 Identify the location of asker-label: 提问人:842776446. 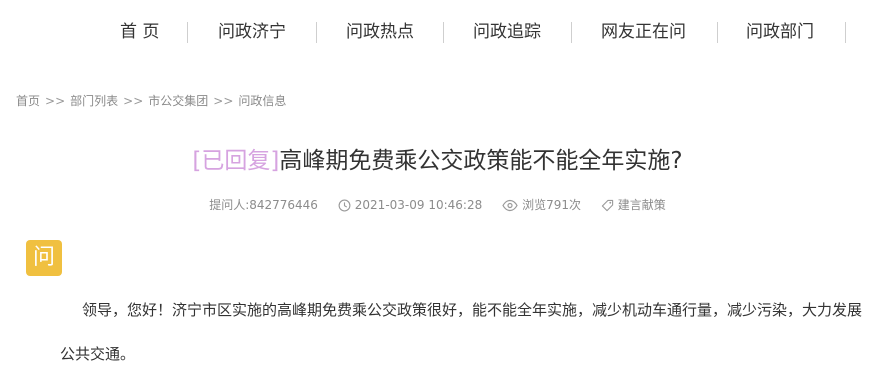
(263, 205).